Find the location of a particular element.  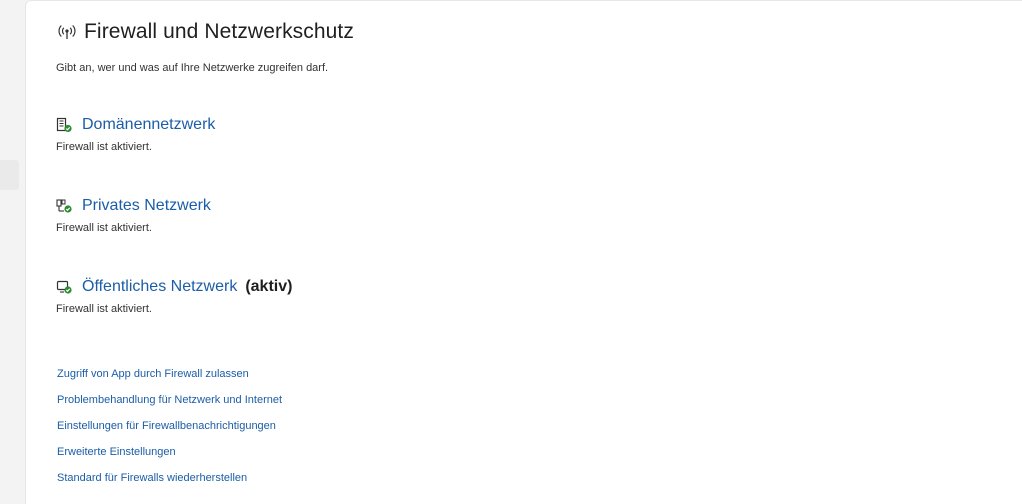

page-title: Firewall und Netzwerkschutz is located at coordinates (219, 31).